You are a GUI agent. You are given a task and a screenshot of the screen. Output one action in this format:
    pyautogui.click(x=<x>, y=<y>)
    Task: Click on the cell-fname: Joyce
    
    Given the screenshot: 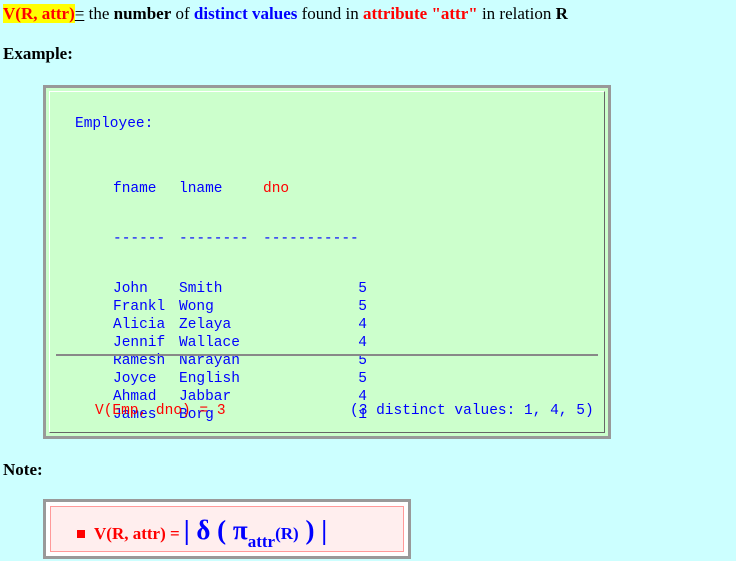 What is the action you would take?
    pyautogui.click(x=135, y=379)
    